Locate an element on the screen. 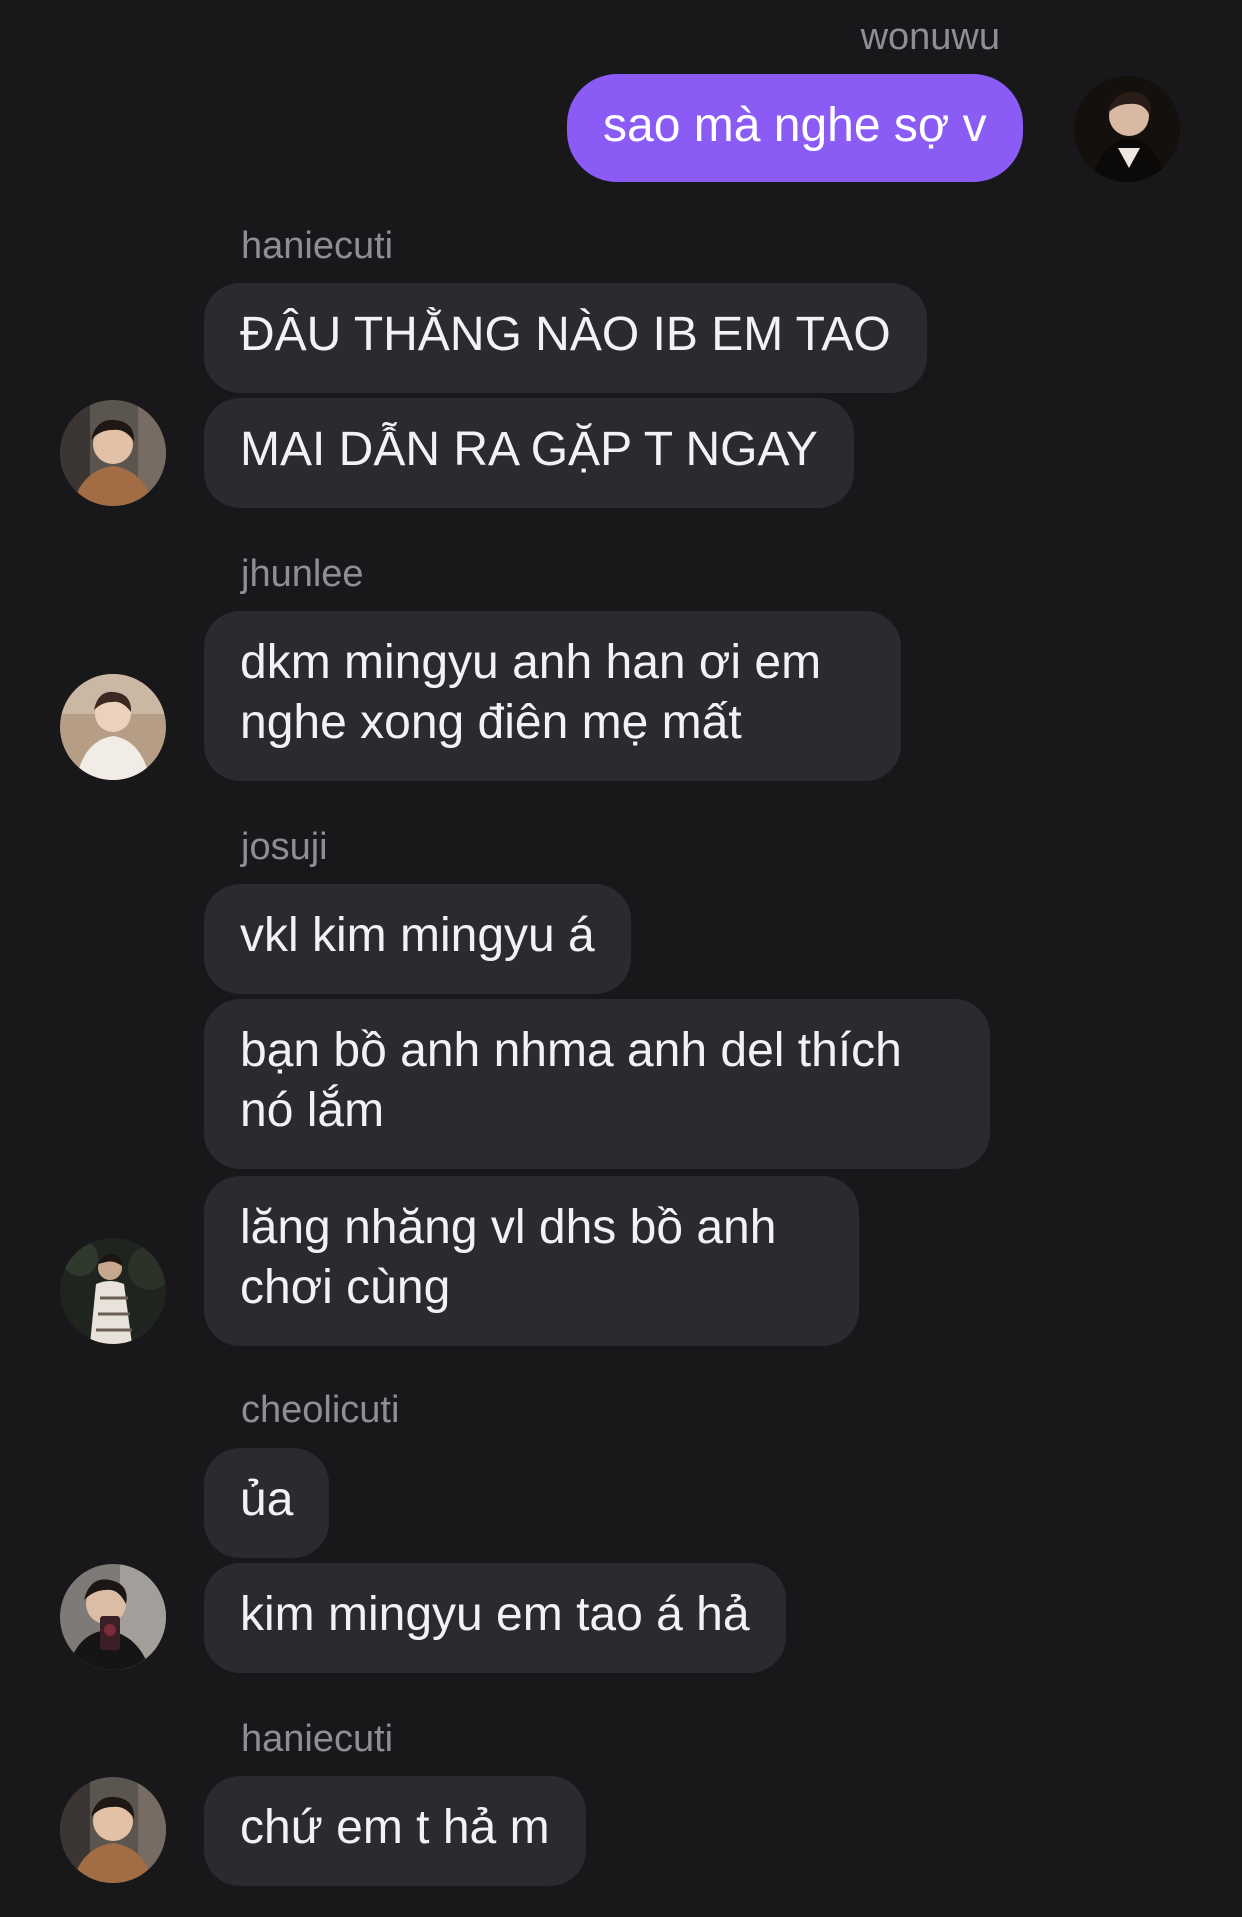  message-bubble: kim mingyu em tao á hả is located at coordinates (495, 1618).